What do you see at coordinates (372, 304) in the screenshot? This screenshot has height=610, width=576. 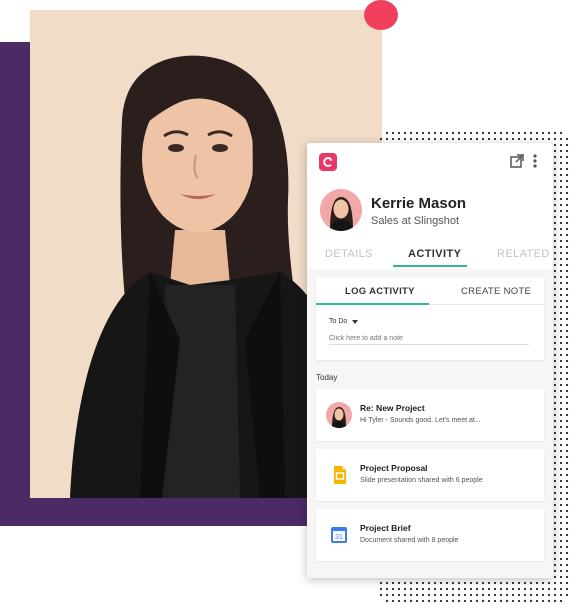 I see `active-subtab-indicator` at bounding box center [372, 304].